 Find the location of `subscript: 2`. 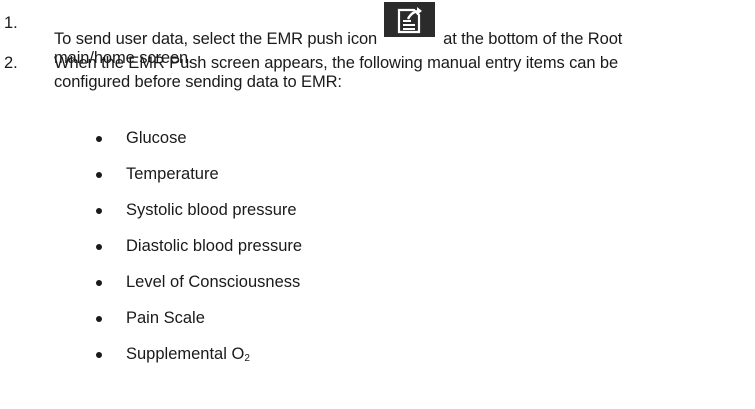

subscript: 2 is located at coordinates (247, 358).